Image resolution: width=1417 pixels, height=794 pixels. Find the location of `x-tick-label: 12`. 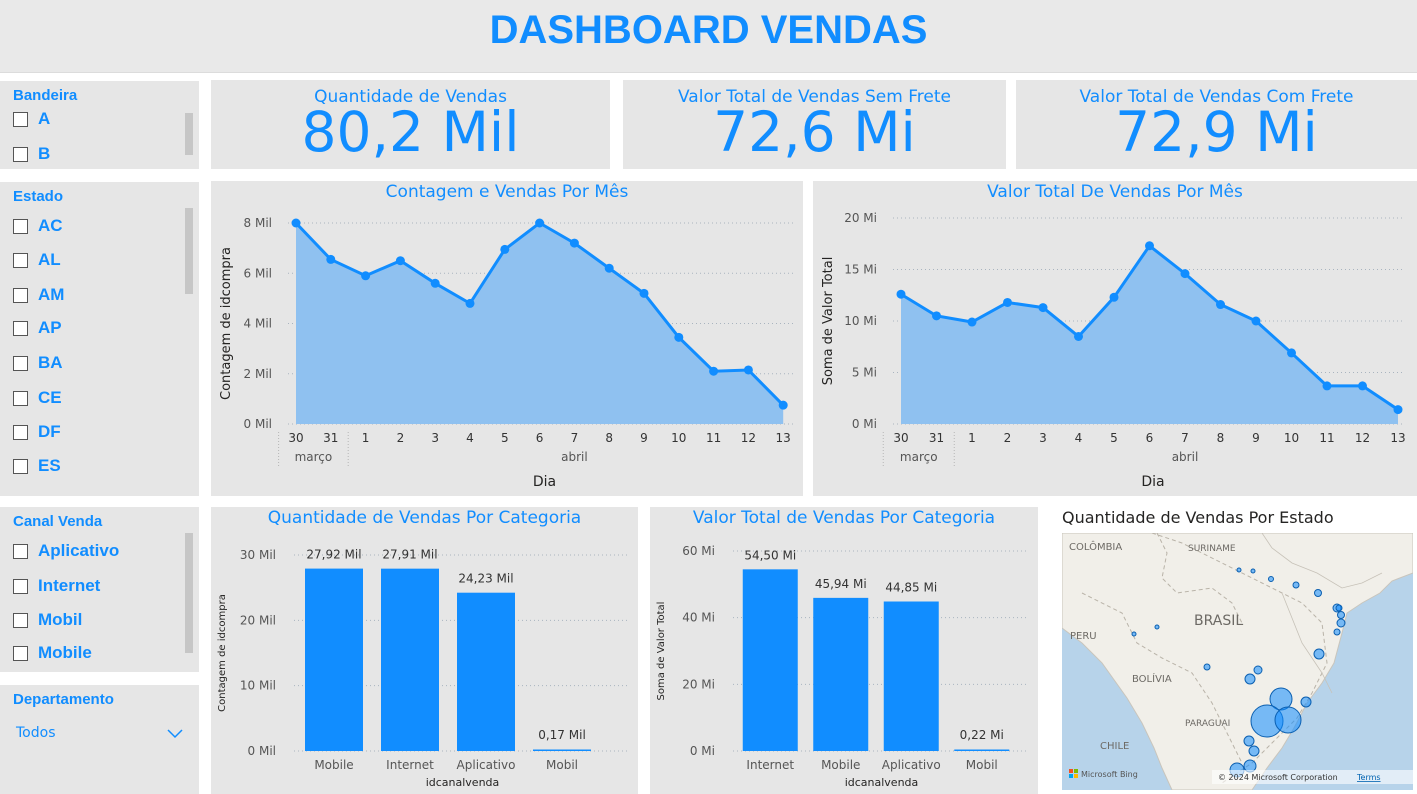

x-tick-label: 12 is located at coordinates (1362, 438).